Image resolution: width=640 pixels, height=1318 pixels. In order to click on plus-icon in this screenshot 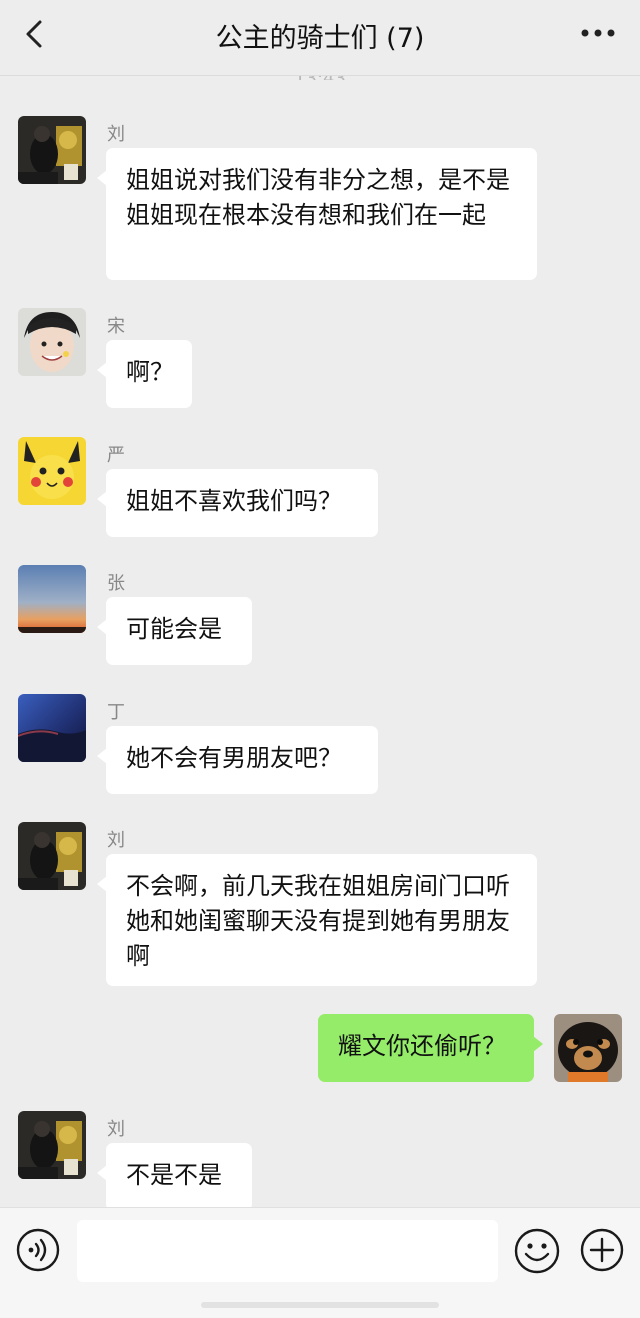, I will do `click(602, 1250)`.